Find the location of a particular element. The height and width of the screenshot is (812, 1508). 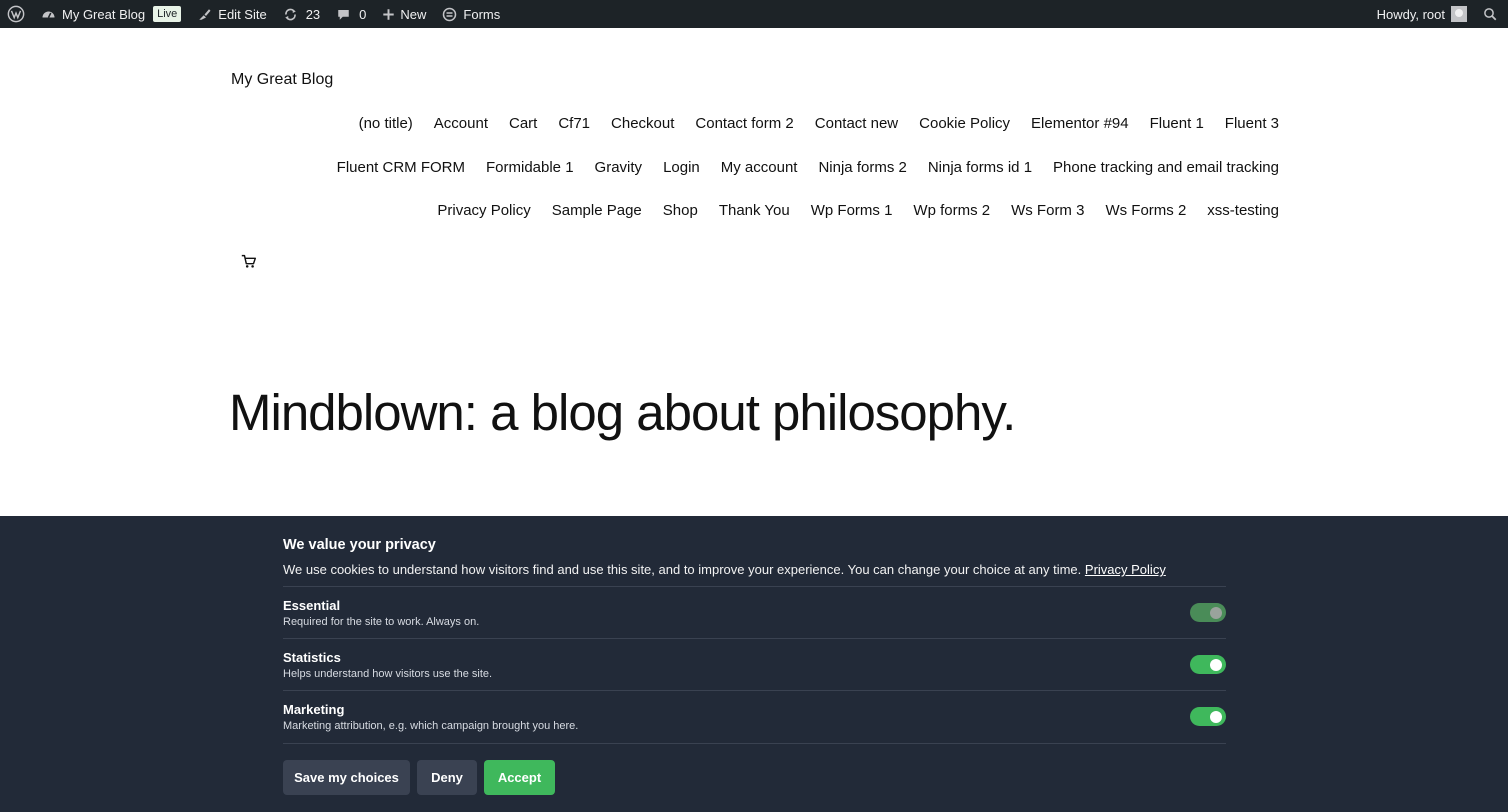

search-button is located at coordinates (1491, 14).